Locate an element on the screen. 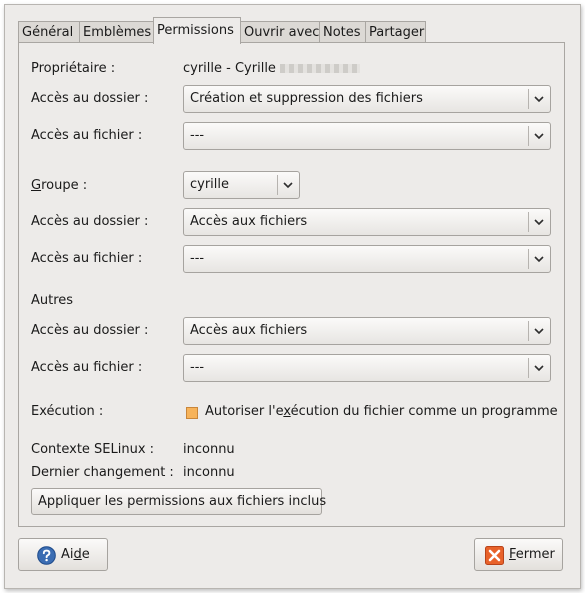 Image resolution: width=585 pixels, height=593 pixels. others-file-access-value: --- is located at coordinates (197, 367).